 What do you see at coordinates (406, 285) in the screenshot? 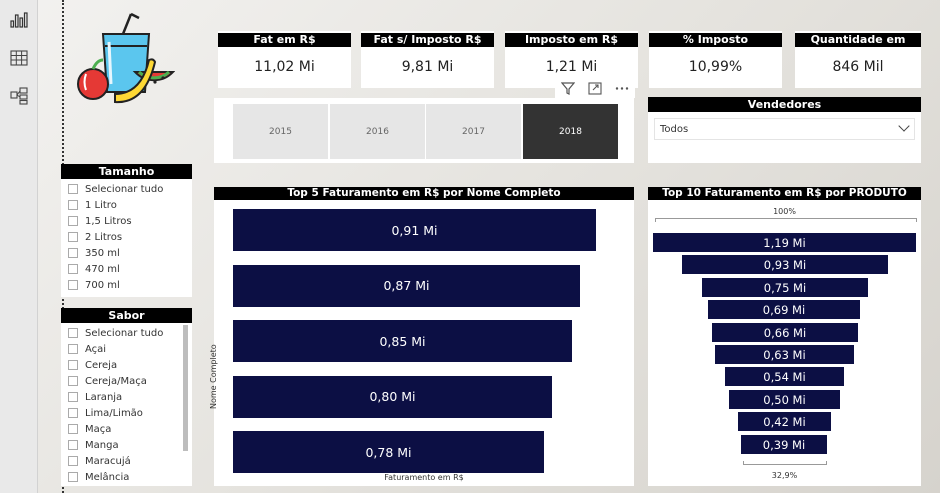
I see `bar: 0,87 Mi` at bounding box center [406, 285].